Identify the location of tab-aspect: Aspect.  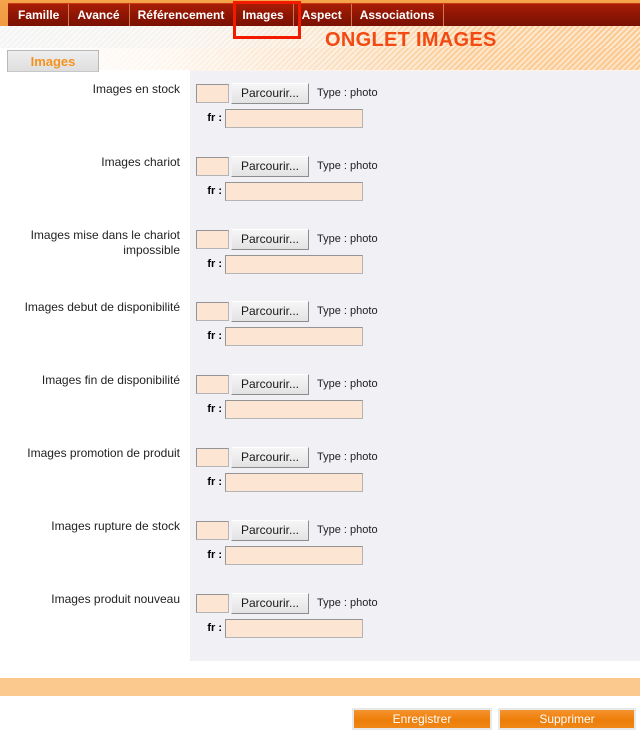
(323, 15).